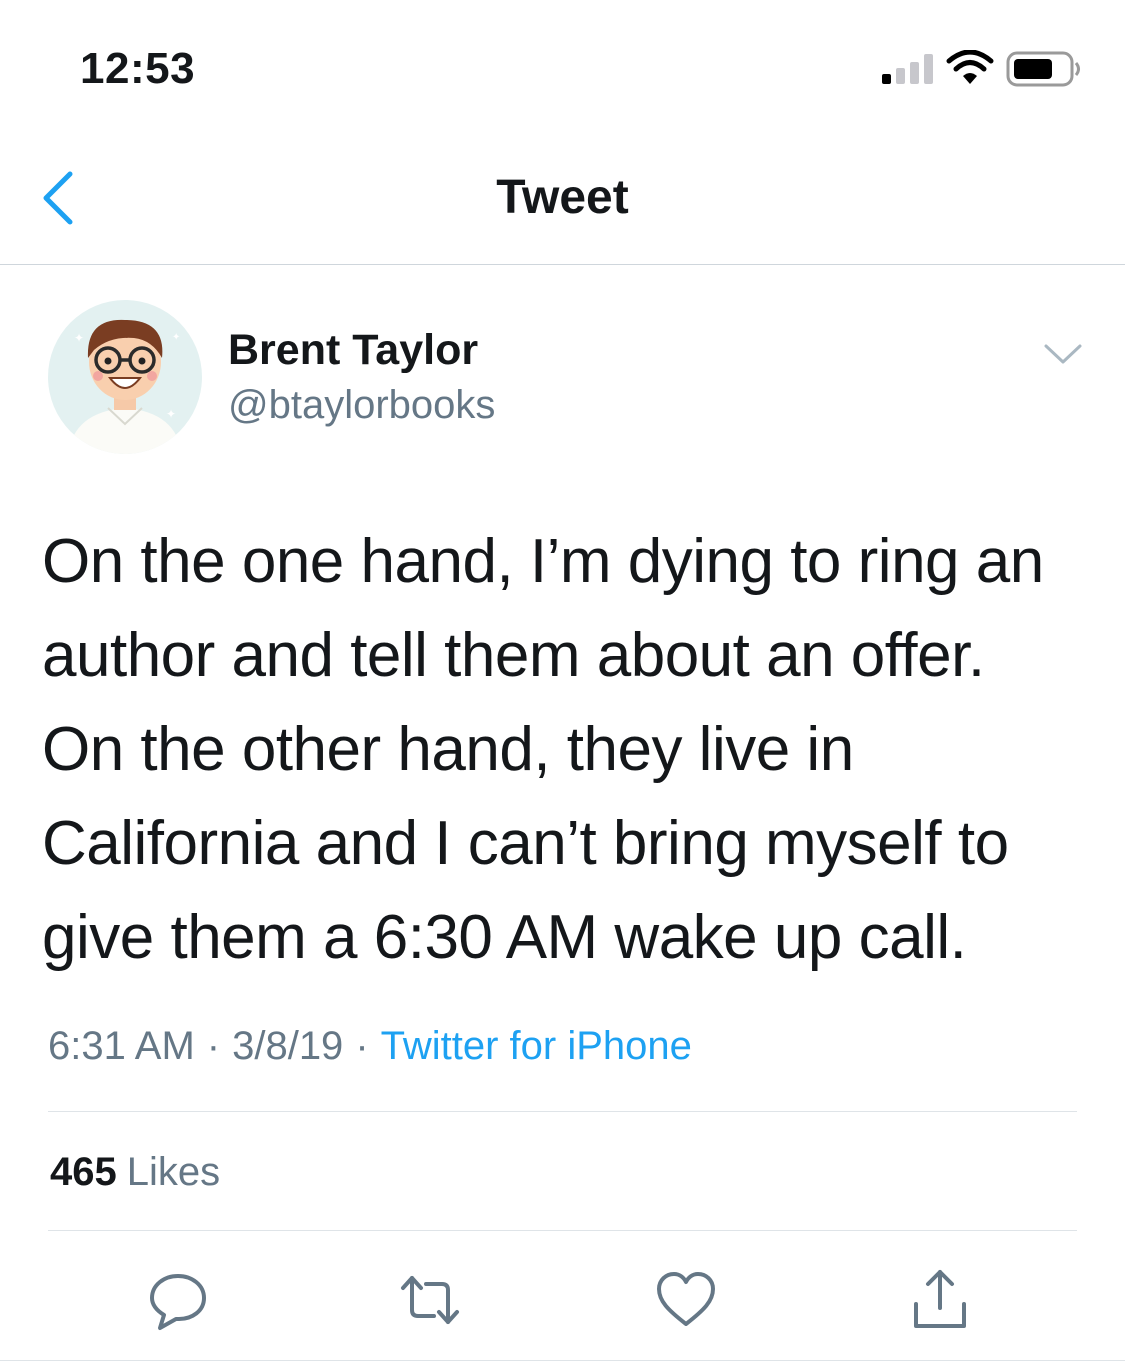  Describe the element at coordinates (353, 350) in the screenshot. I see `author-name: Brent Taylor` at that location.